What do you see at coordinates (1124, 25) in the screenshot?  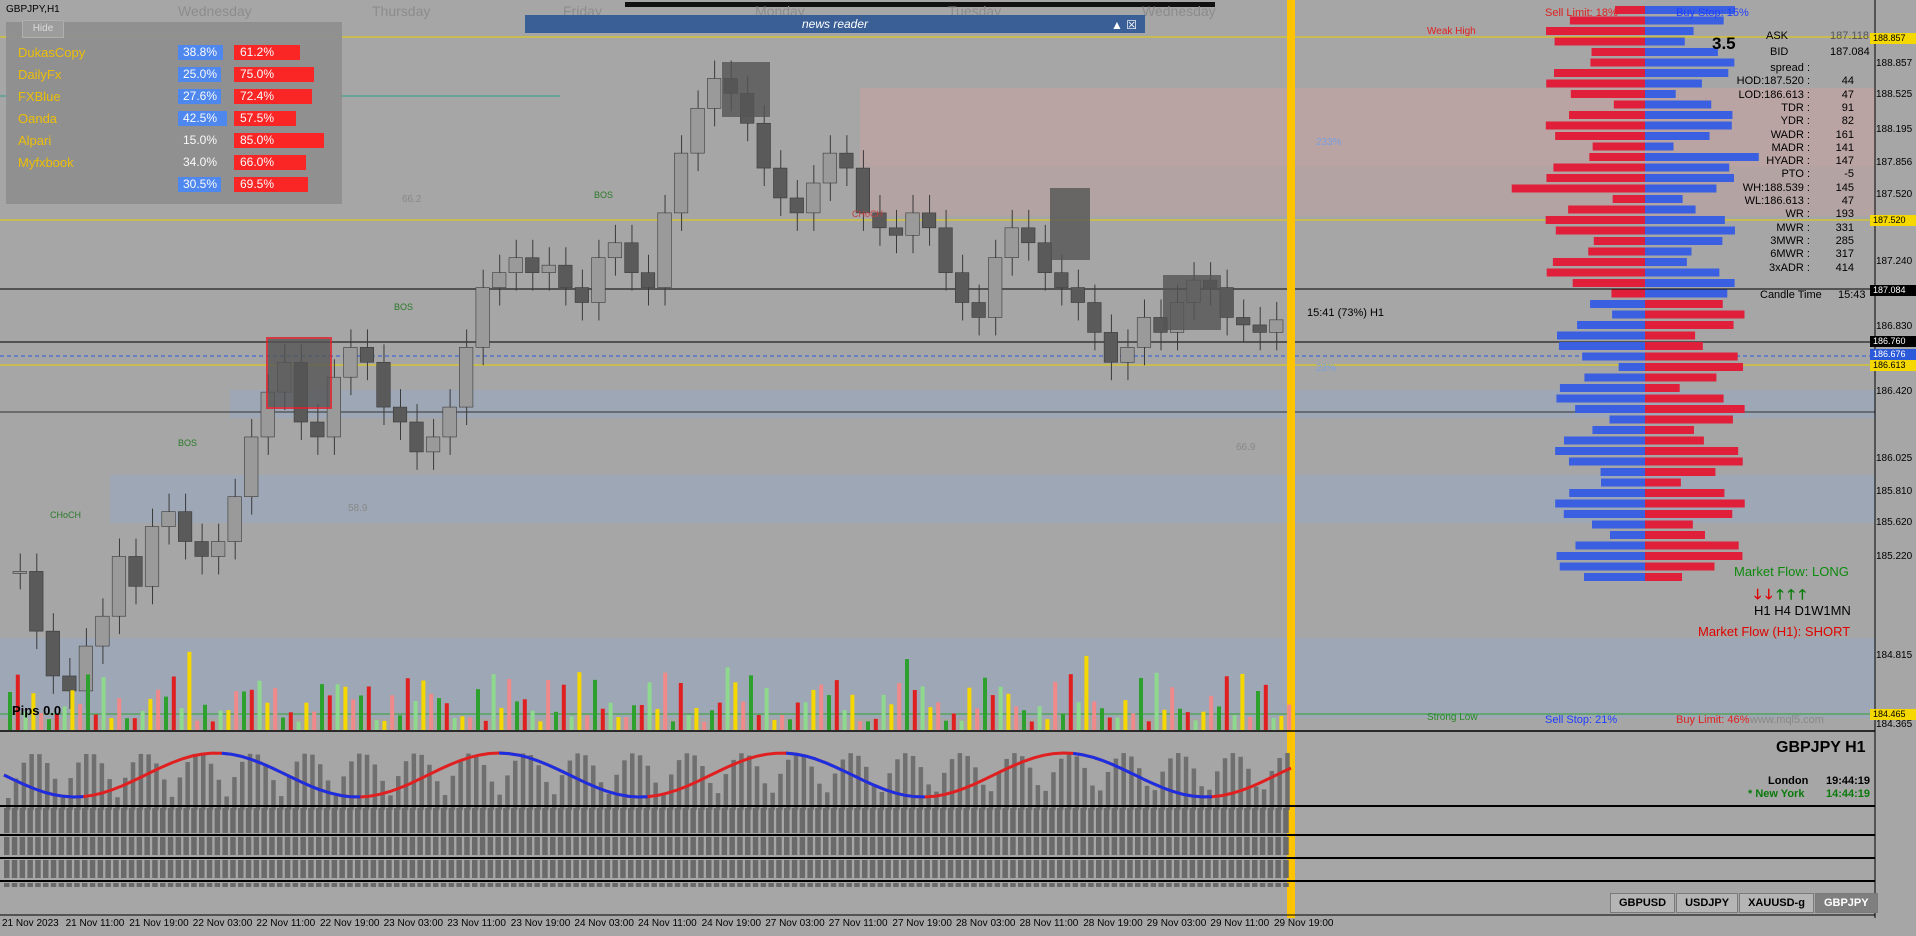 I see `news-reader-controls-icon: ▲ ☒` at bounding box center [1124, 25].